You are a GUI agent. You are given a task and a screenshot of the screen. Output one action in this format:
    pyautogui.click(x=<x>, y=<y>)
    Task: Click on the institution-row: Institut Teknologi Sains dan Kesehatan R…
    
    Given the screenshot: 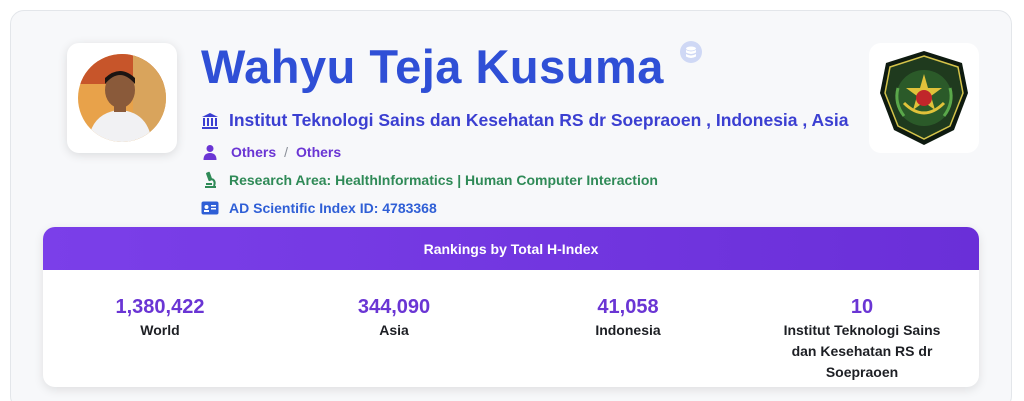 What is the action you would take?
    pyautogui.click(x=524, y=120)
    